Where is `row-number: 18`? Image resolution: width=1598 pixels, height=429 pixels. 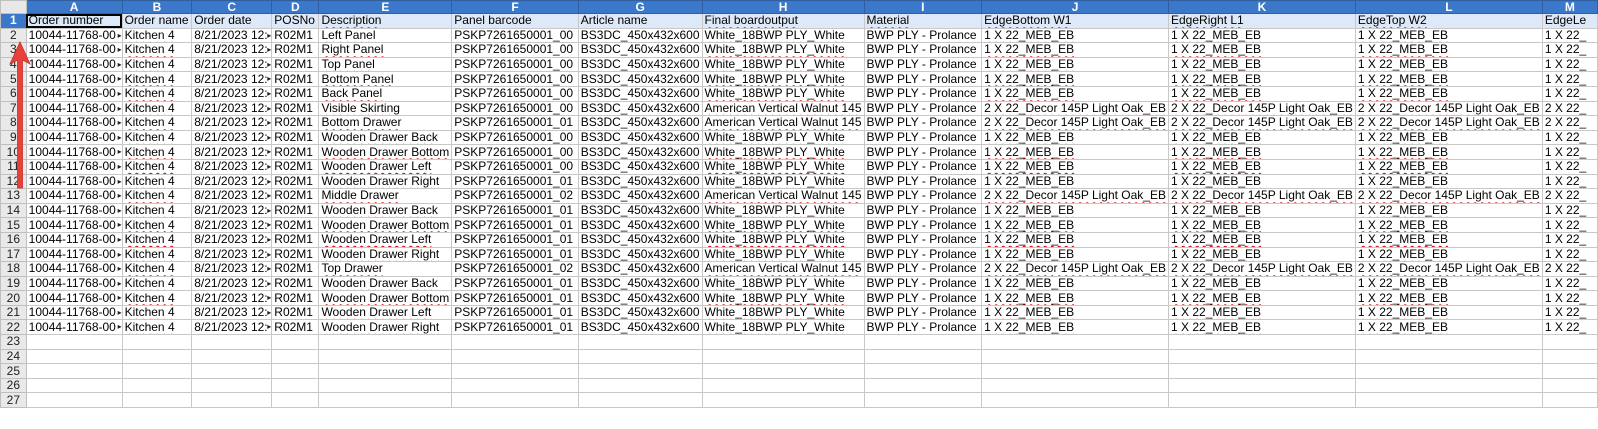
row-number: 18 is located at coordinates (13, 269).